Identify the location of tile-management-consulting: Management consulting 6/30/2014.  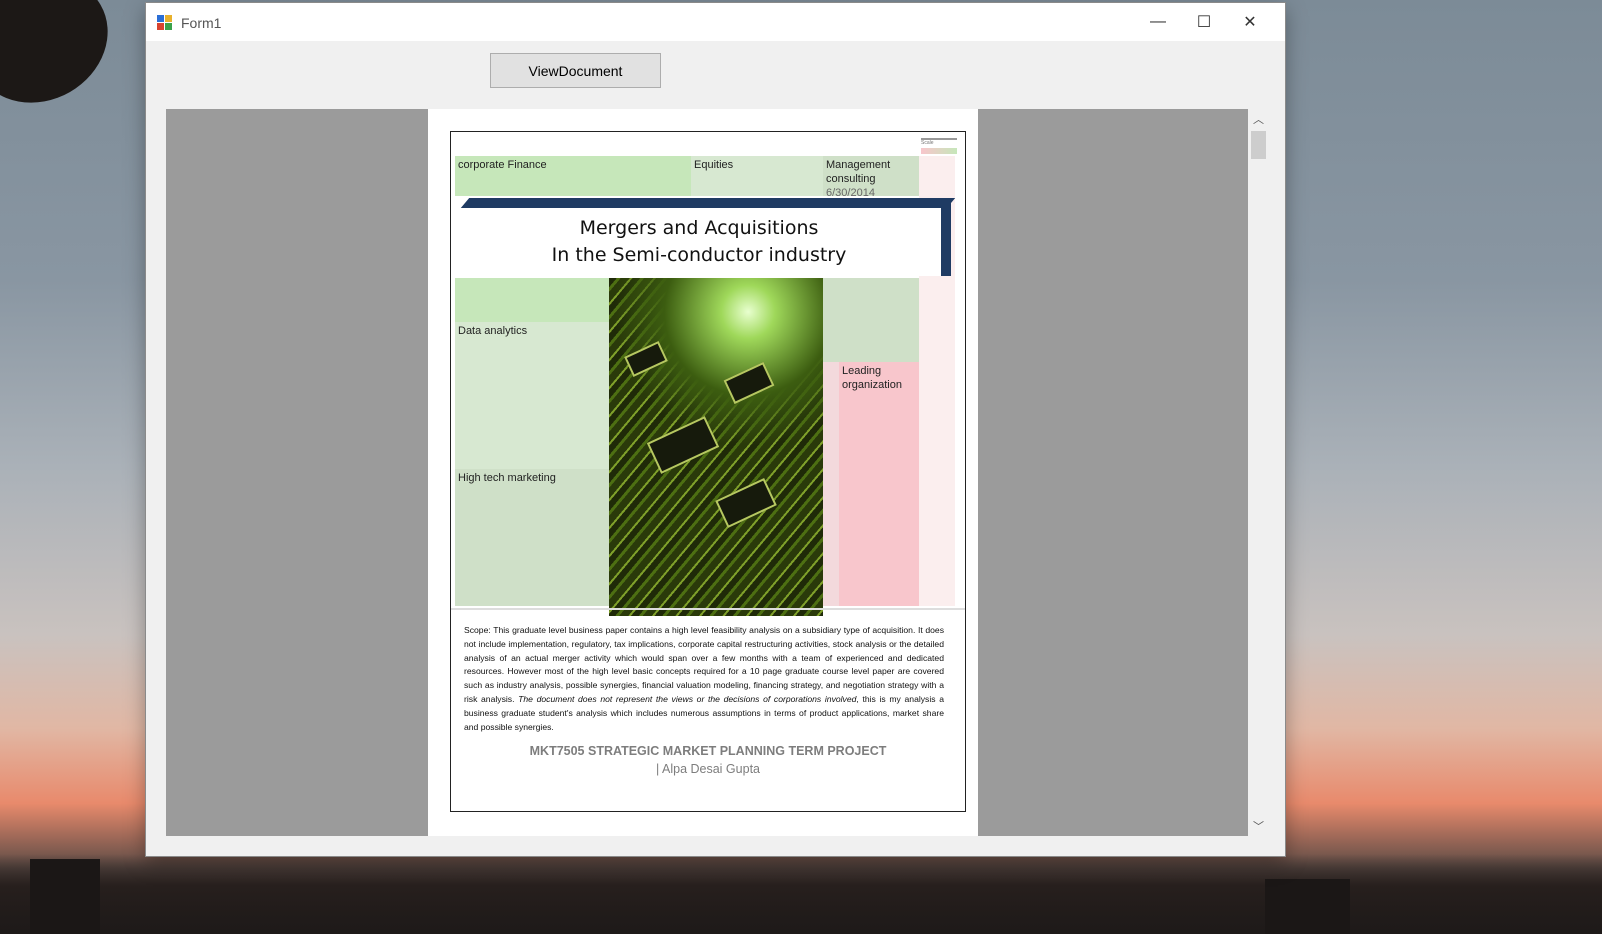
(871, 177).